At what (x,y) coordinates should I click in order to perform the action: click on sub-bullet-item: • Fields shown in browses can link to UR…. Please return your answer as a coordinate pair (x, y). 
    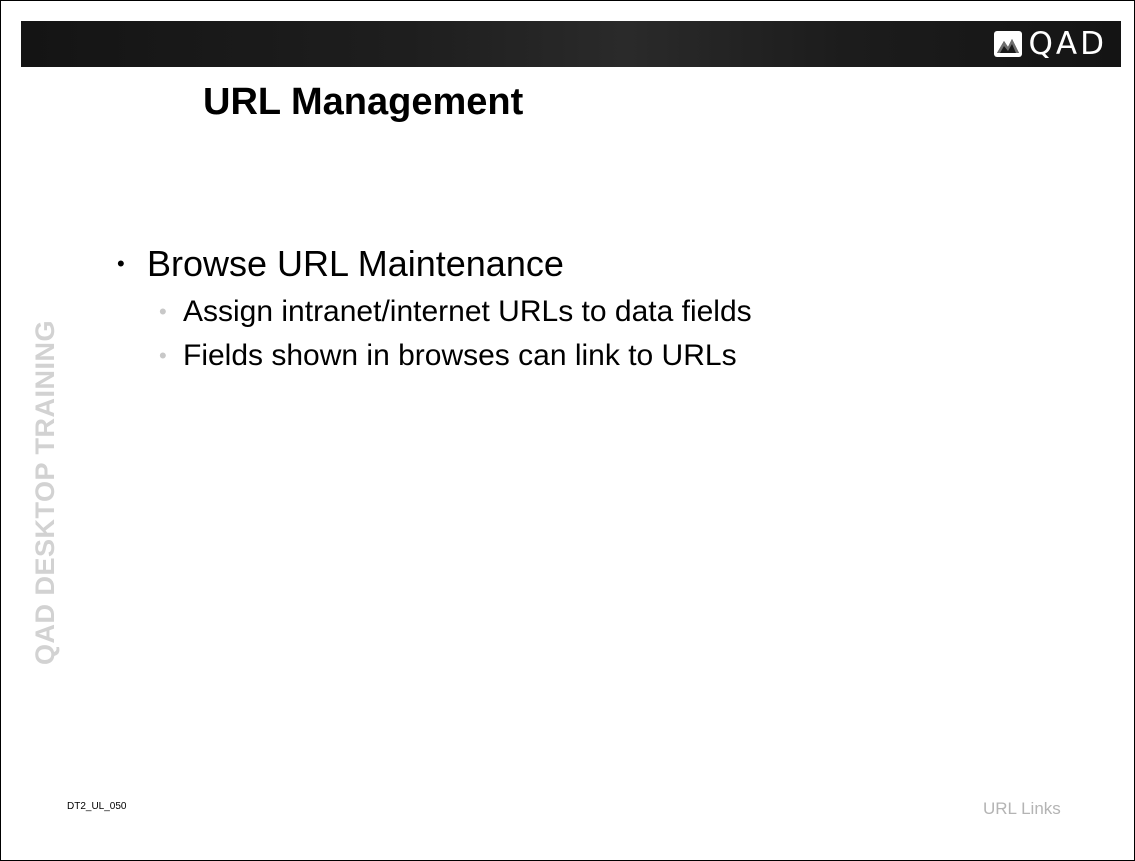
    Looking at the image, I should click on (431, 356).